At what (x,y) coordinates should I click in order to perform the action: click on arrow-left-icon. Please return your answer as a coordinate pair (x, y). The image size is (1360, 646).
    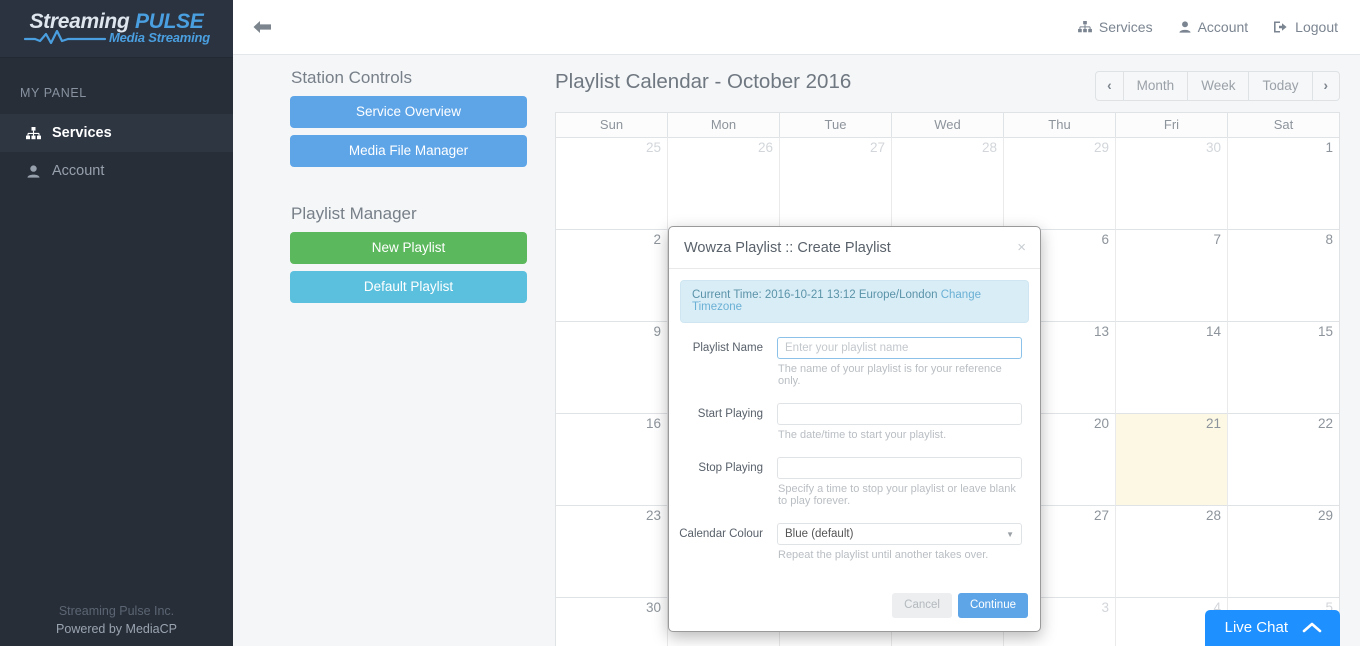
    Looking at the image, I should click on (262, 27).